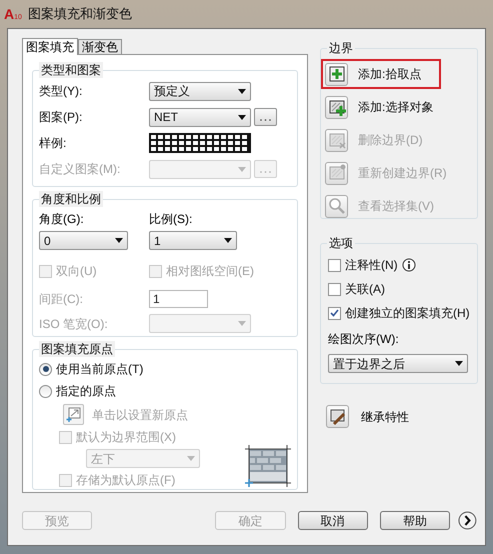 The width and height of the screenshot is (493, 554). I want to click on window-title: 图案填充和渐变色, so click(80, 14).